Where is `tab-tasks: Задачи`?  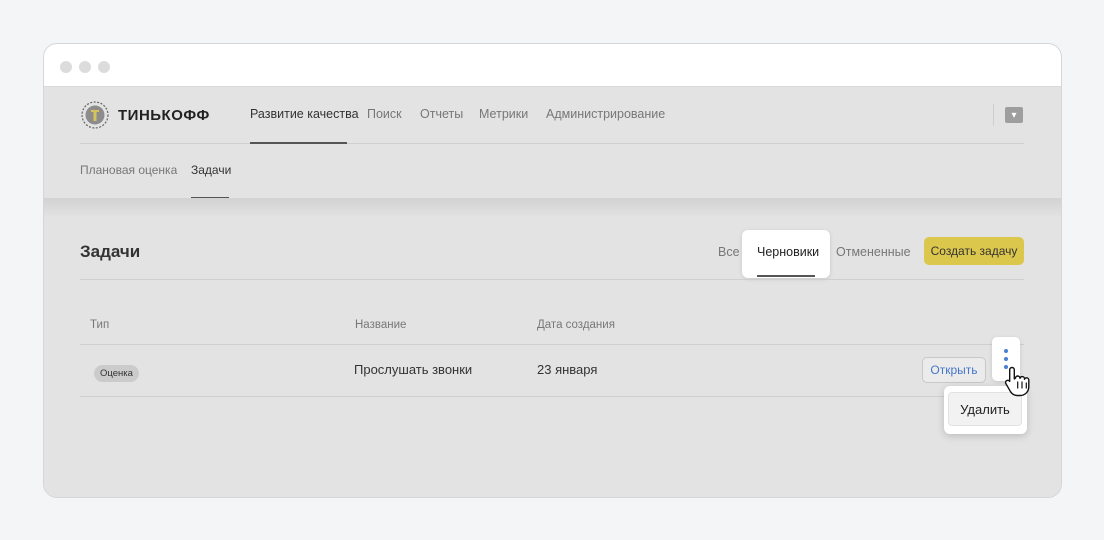 tab-tasks: Задачи is located at coordinates (211, 170).